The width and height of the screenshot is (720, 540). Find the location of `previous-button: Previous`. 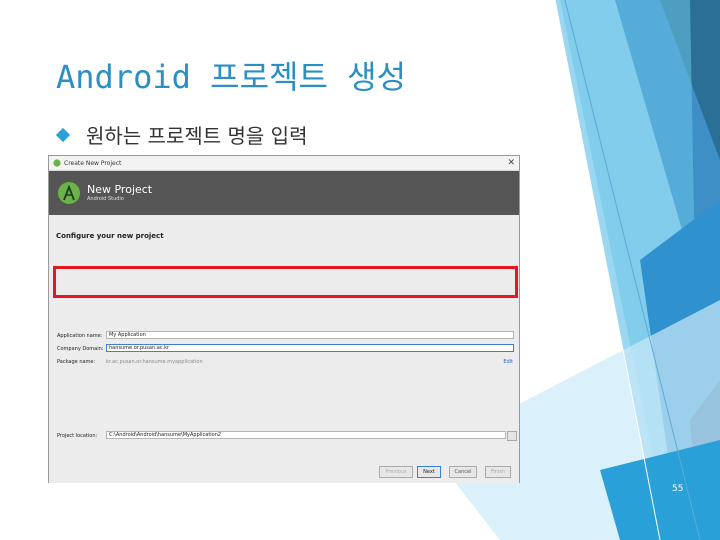

previous-button: Previous is located at coordinates (396, 472).